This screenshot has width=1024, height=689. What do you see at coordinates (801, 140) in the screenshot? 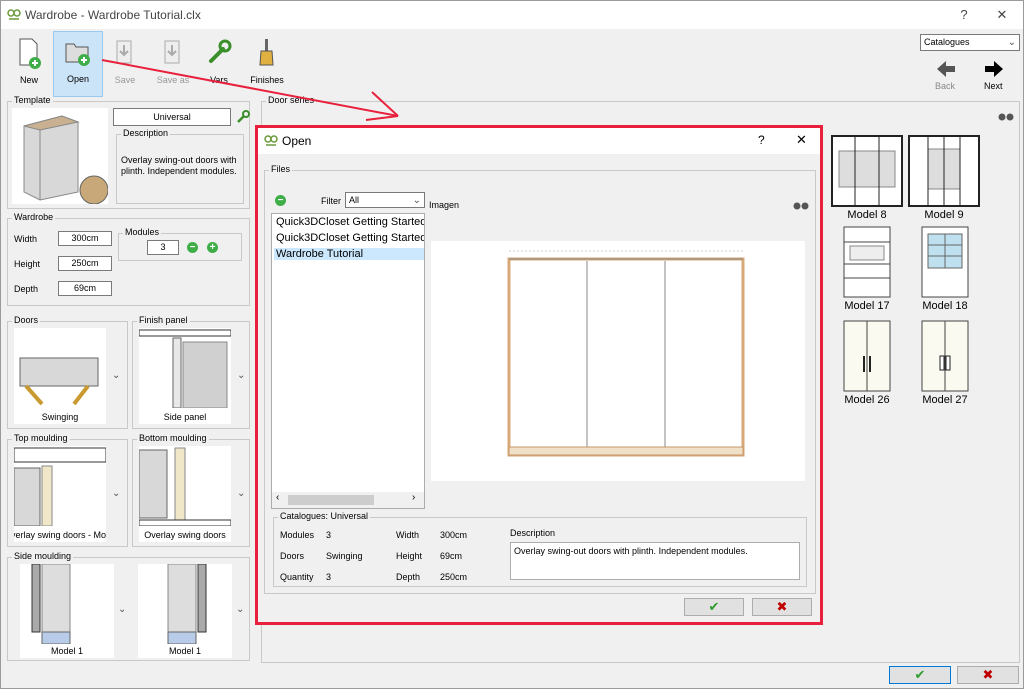
I see `dialog-close-button: ✕` at bounding box center [801, 140].